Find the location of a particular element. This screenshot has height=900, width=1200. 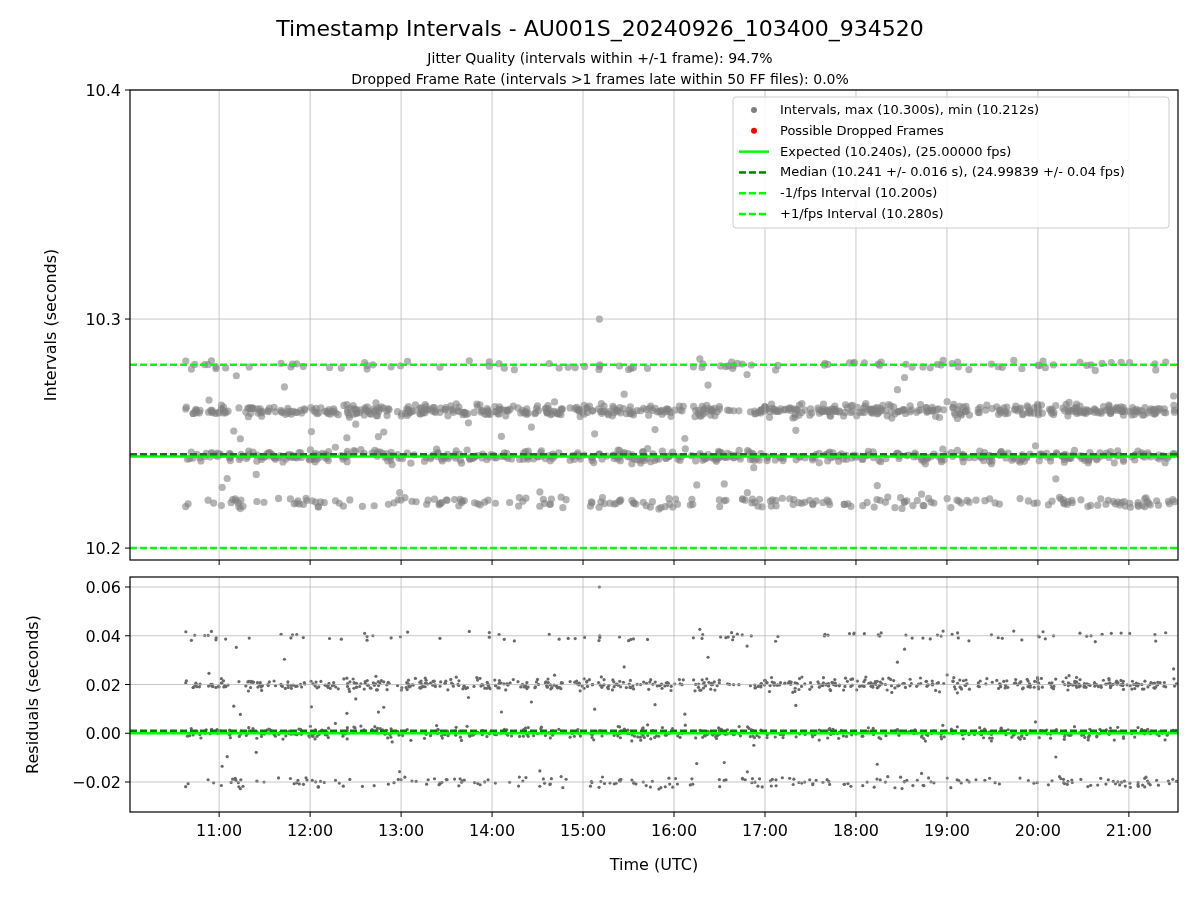

x-tick-label: 13:00 is located at coordinates (401, 830).